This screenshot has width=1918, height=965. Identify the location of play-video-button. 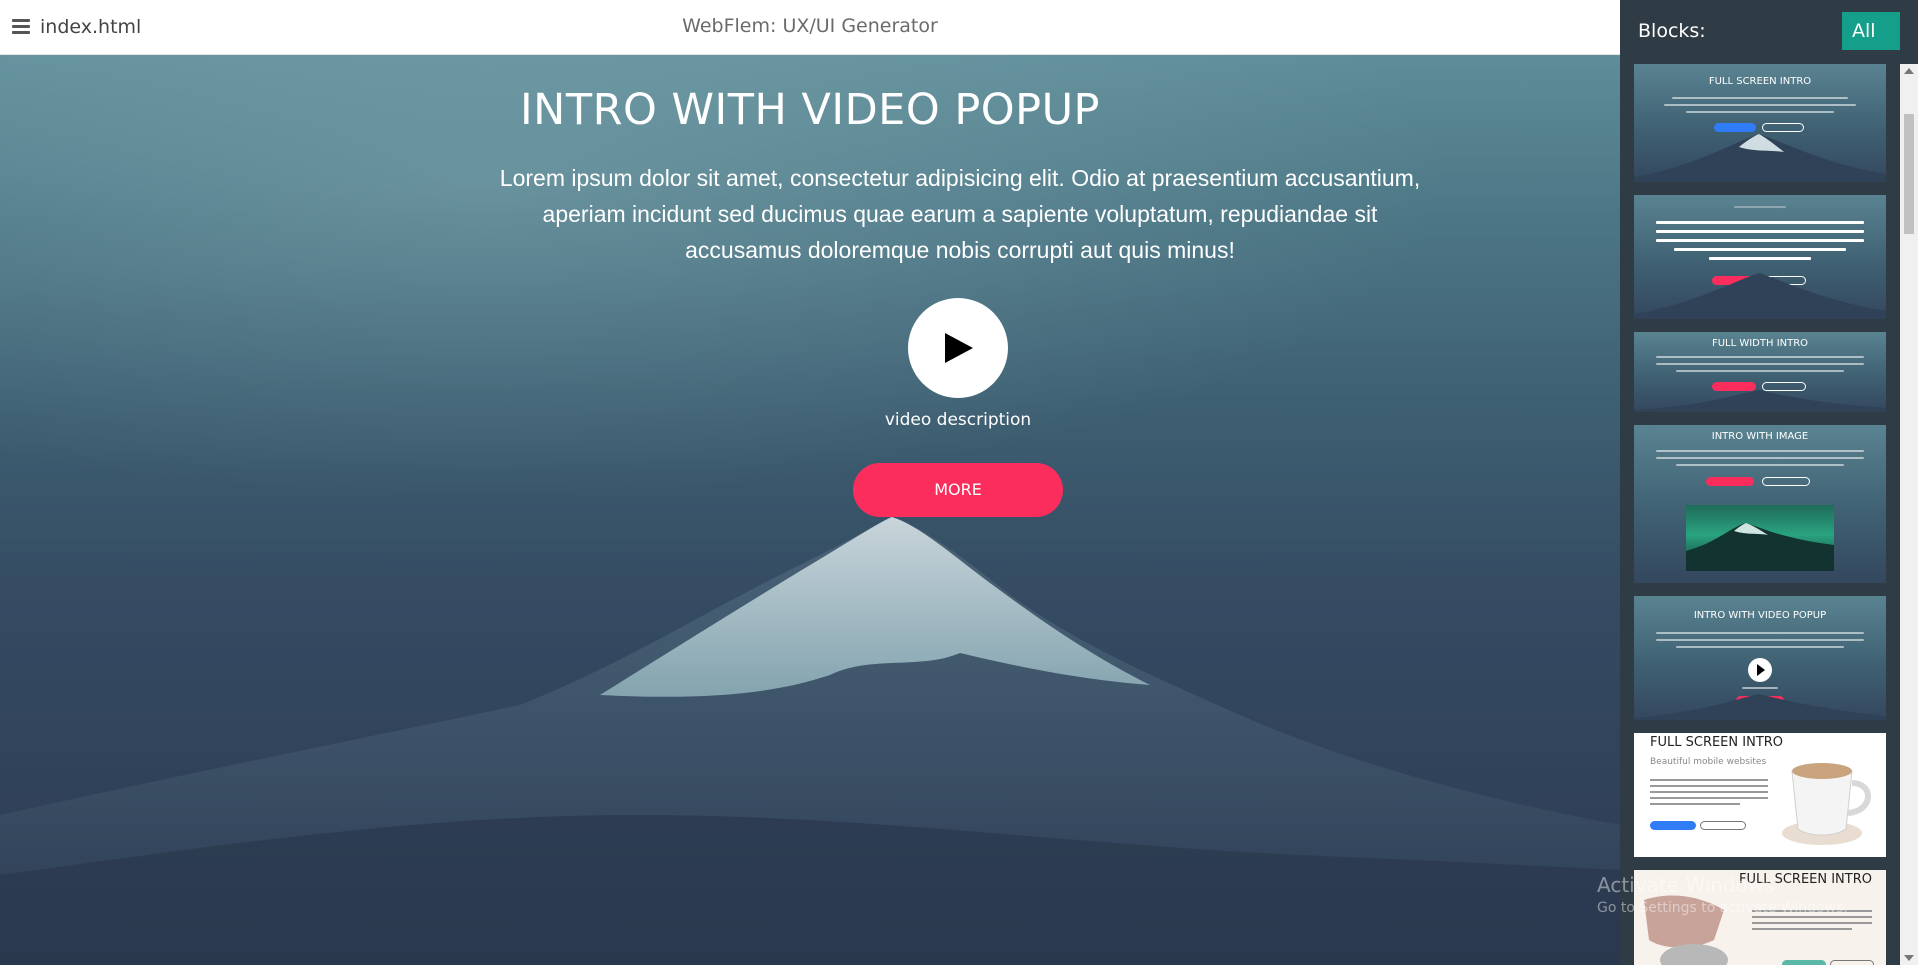
(958, 348).